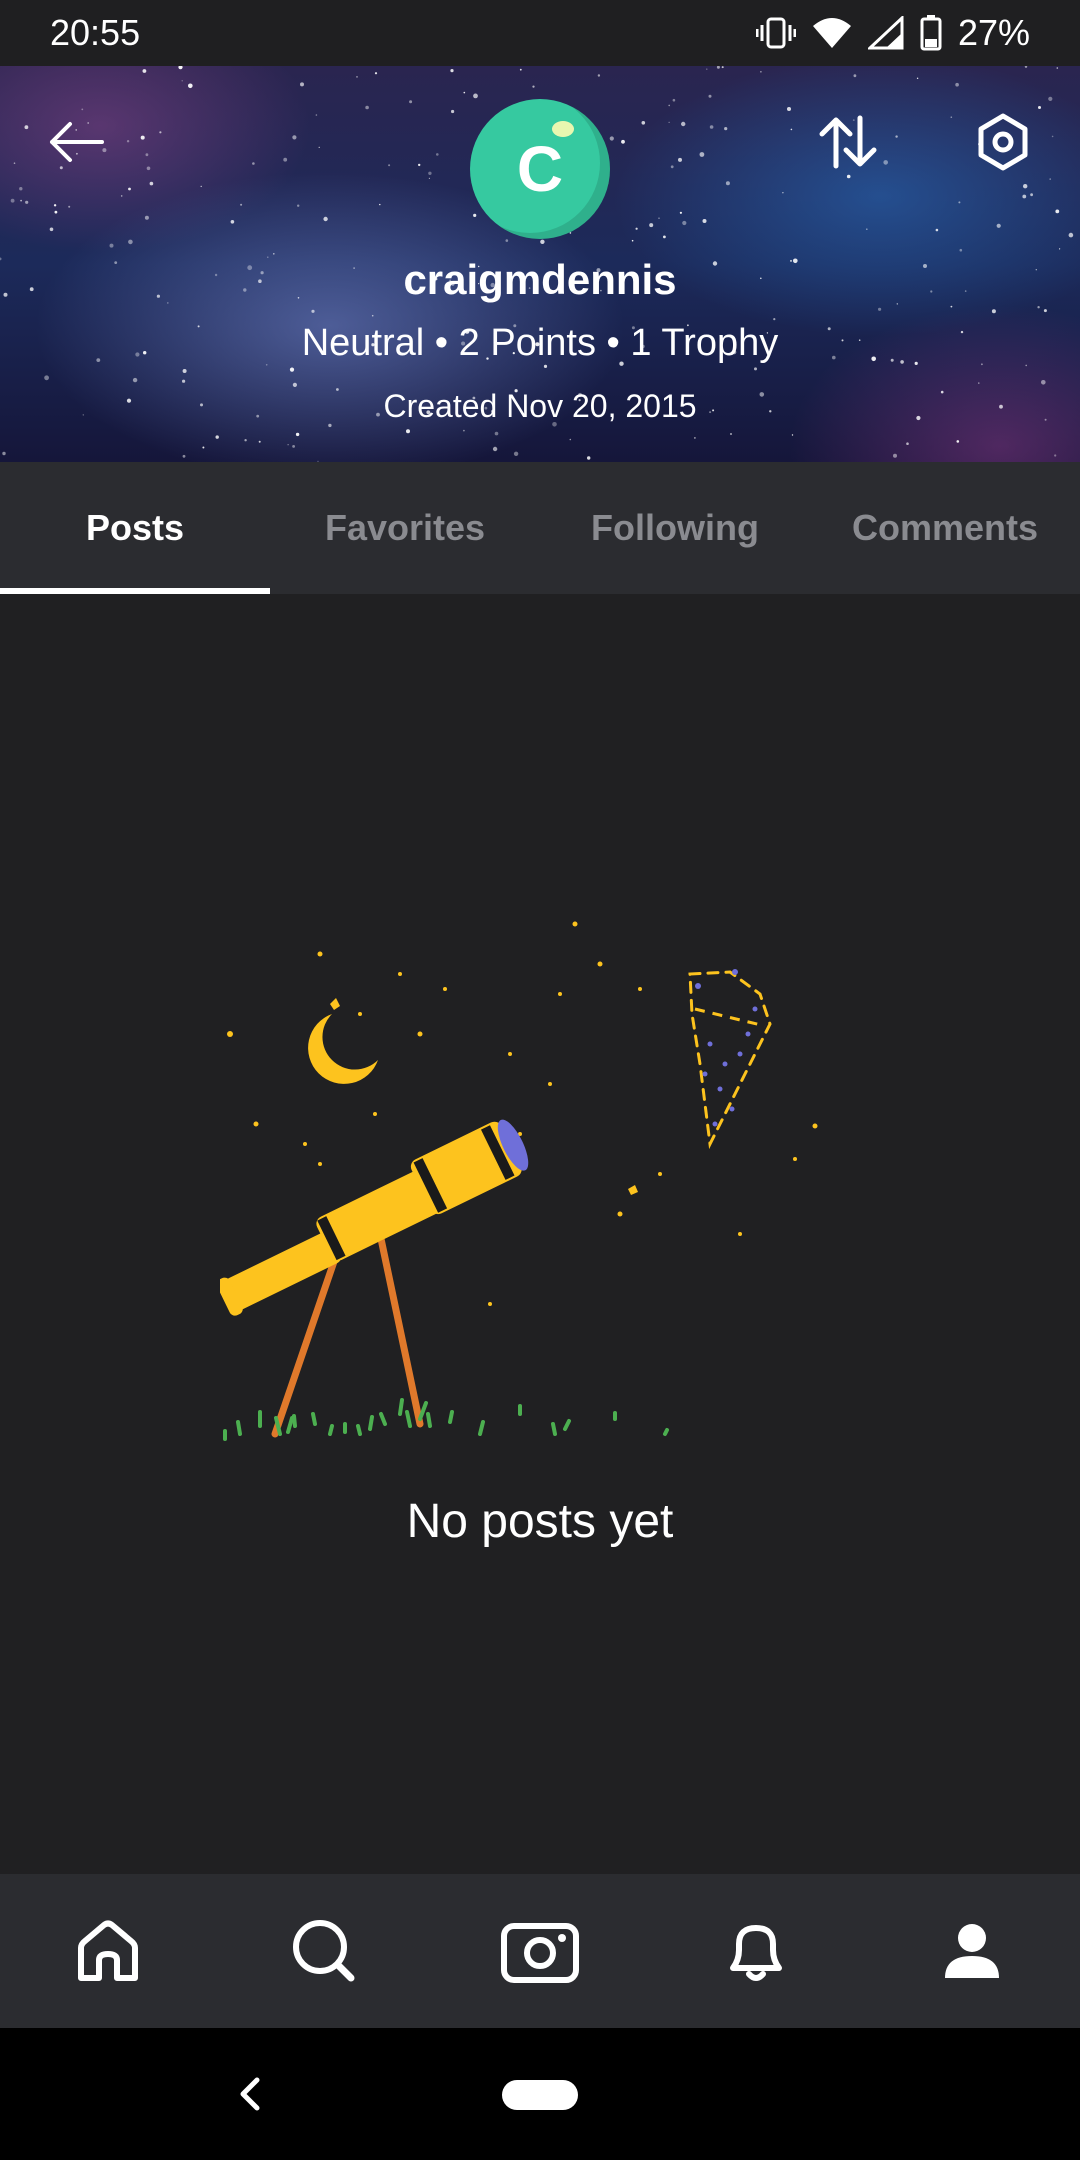 The width and height of the screenshot is (1080, 2160). Describe the element at coordinates (540, 33) in the screenshot. I see `status-bar: 20:55 27%` at that location.